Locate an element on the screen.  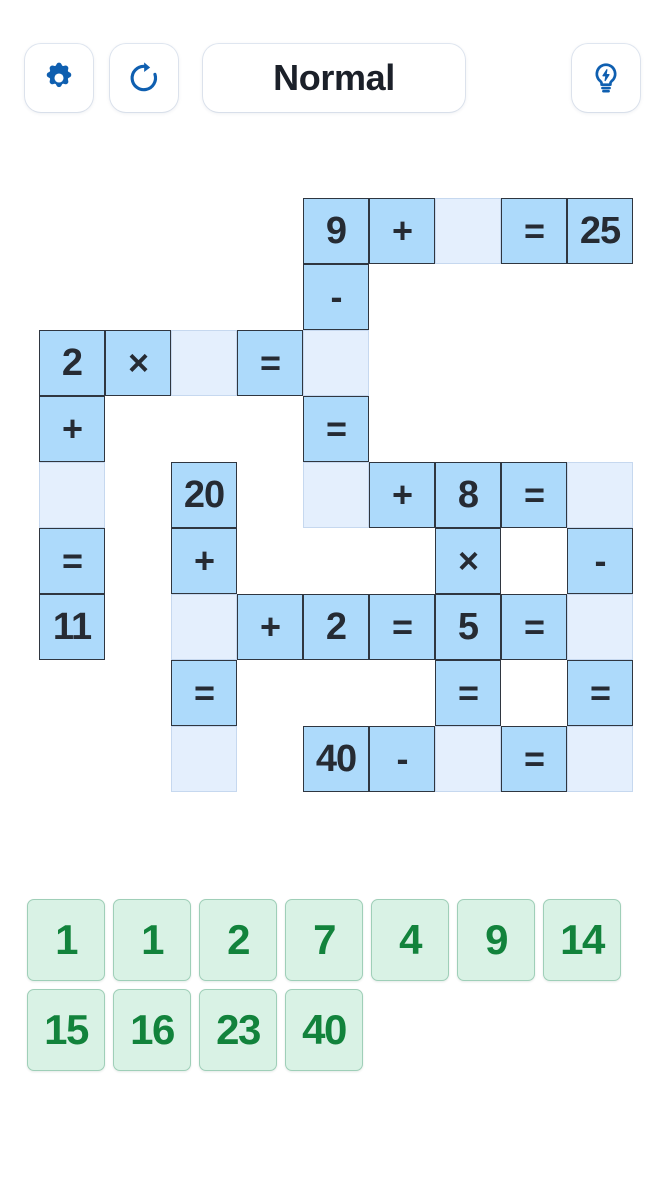
number-tile: 23 is located at coordinates (238, 1030).